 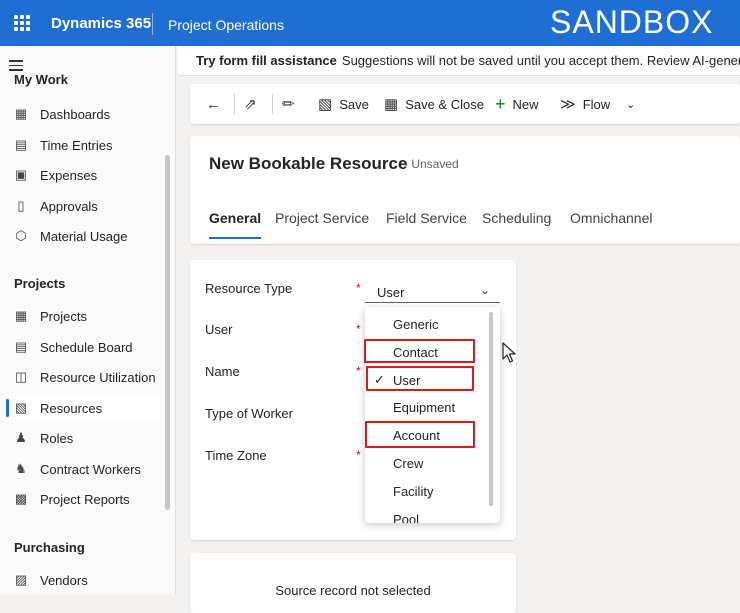 What do you see at coordinates (21, 579) in the screenshot?
I see `vendor-icon: ▨` at bounding box center [21, 579].